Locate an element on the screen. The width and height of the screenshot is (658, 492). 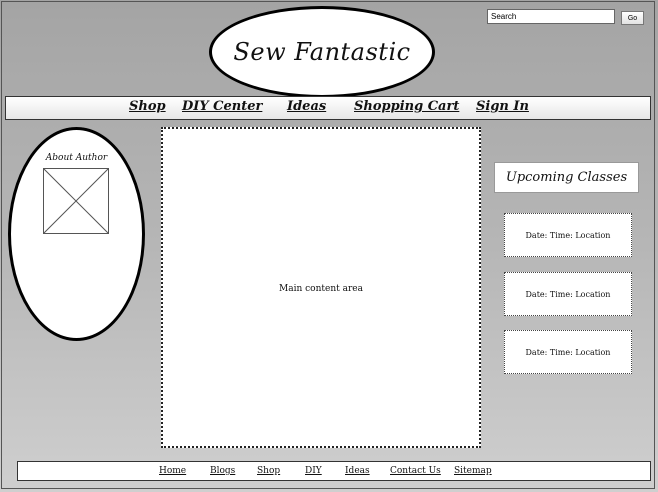
logo-text: Sew Fantastic is located at coordinates (322, 52).